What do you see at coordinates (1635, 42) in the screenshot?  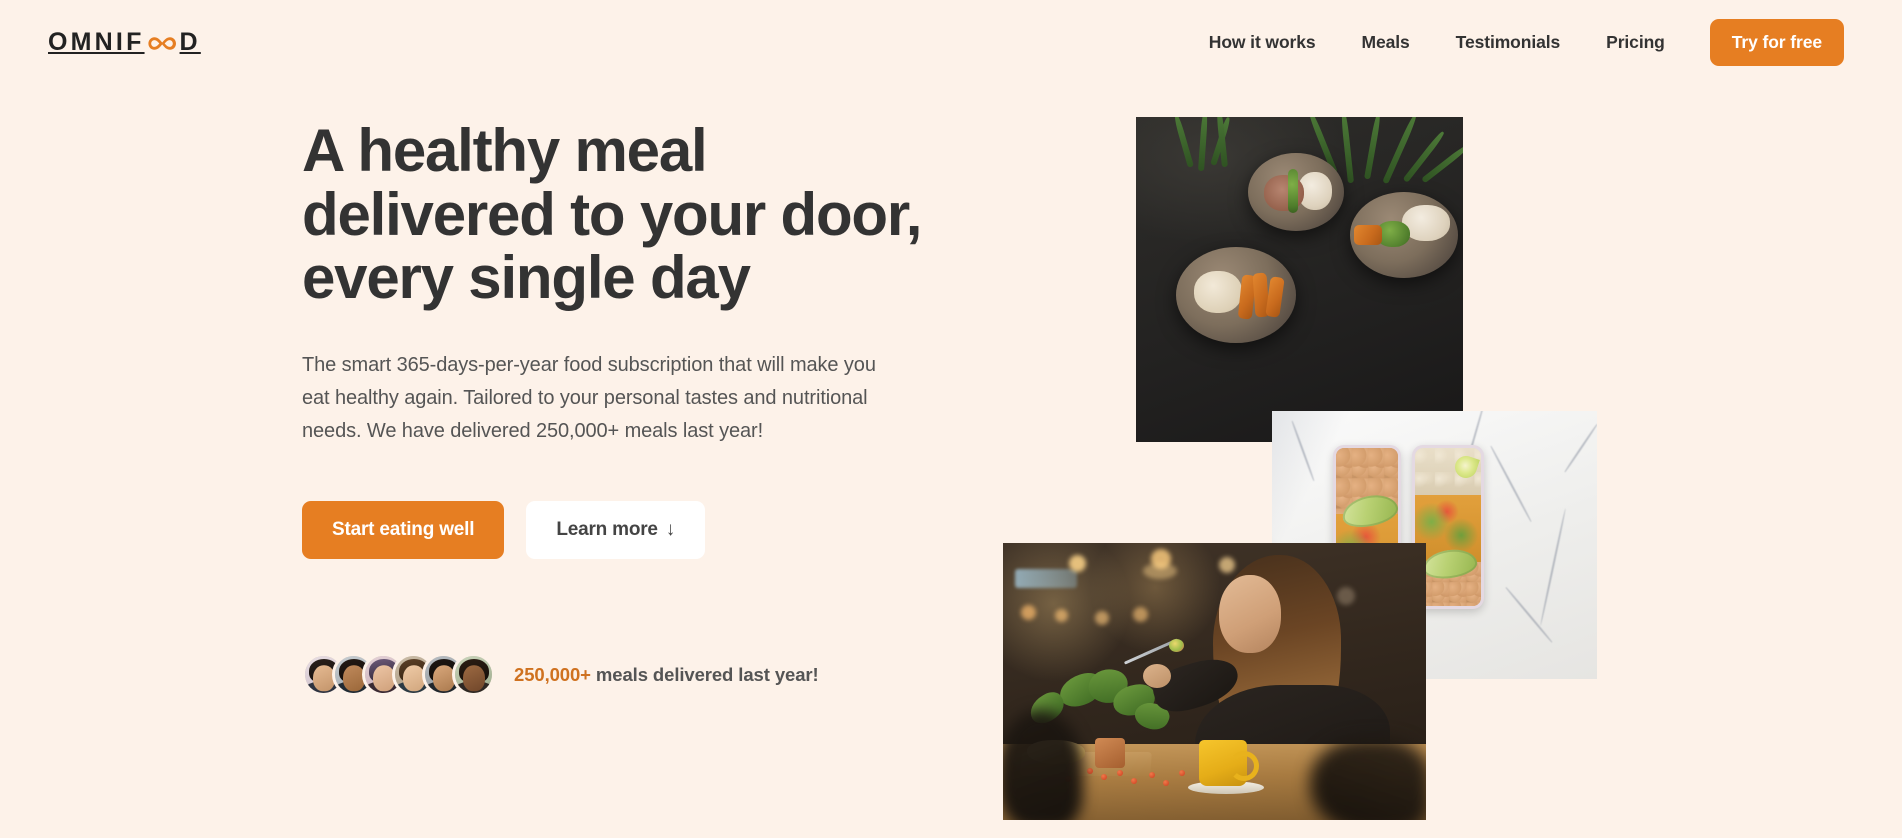 I see `nav-item-pricing: Pricing` at bounding box center [1635, 42].